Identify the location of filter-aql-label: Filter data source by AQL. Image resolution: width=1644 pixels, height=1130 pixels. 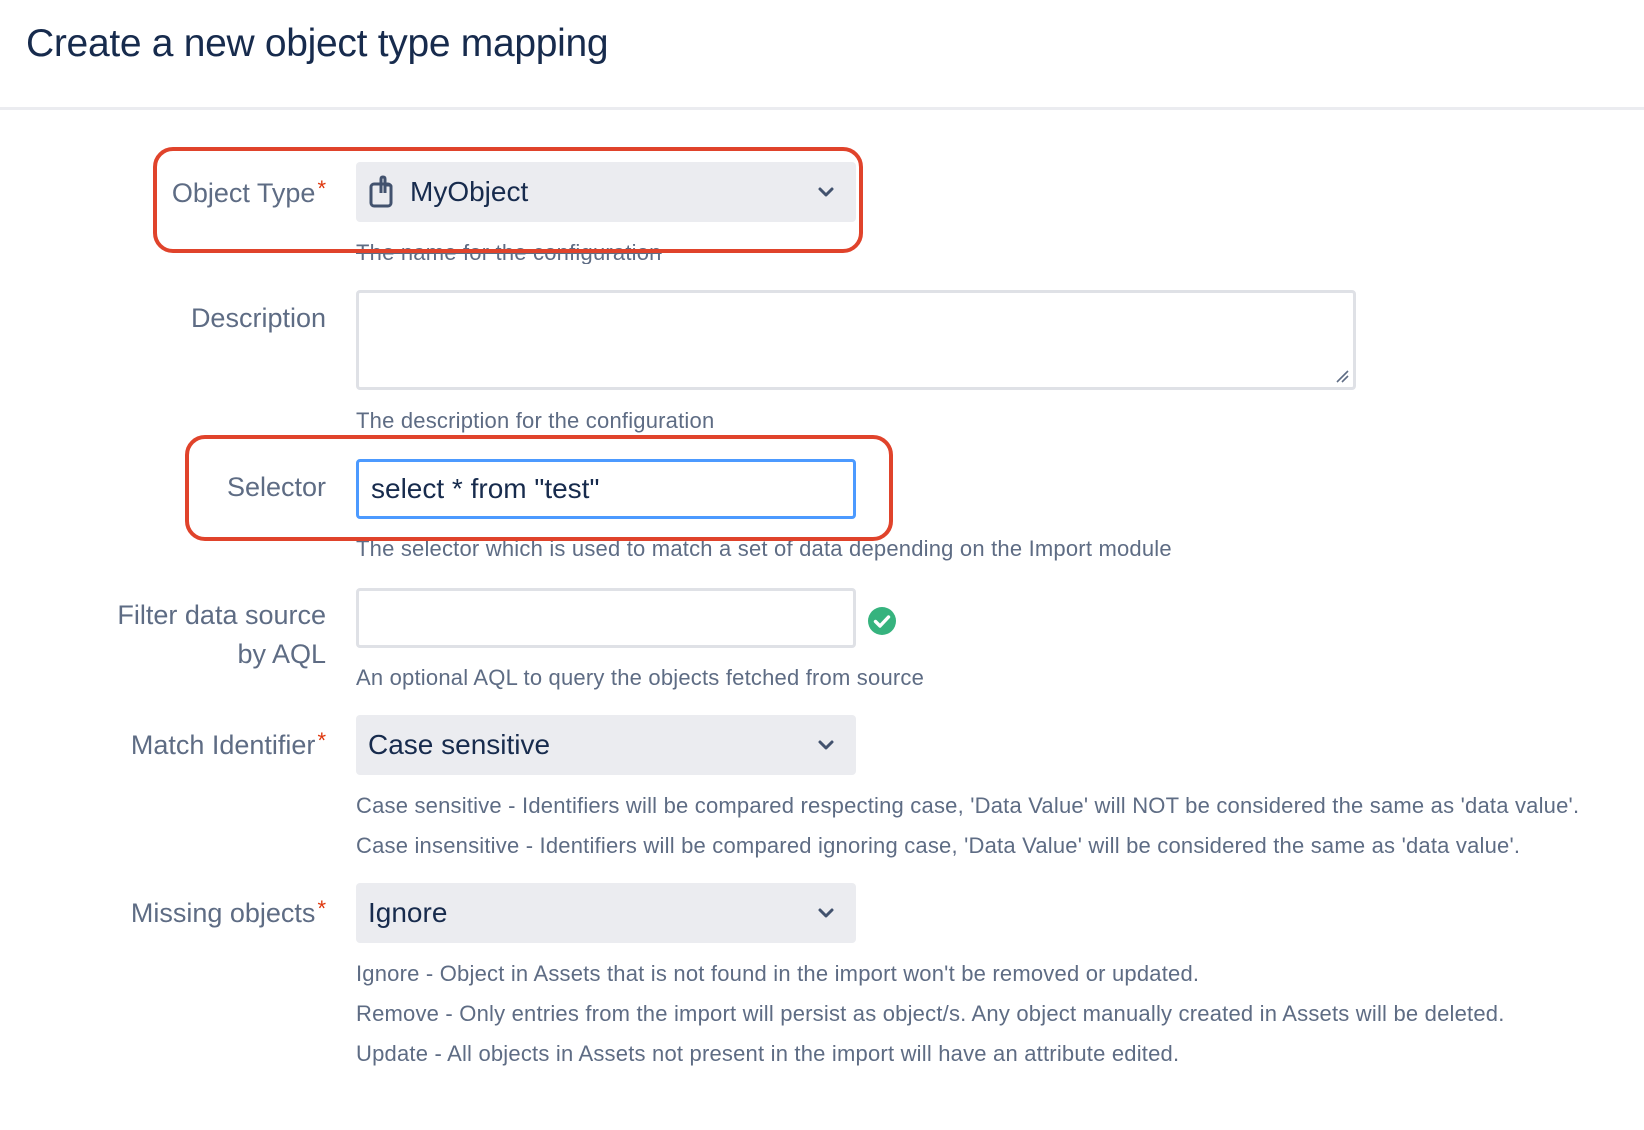
(221, 635).